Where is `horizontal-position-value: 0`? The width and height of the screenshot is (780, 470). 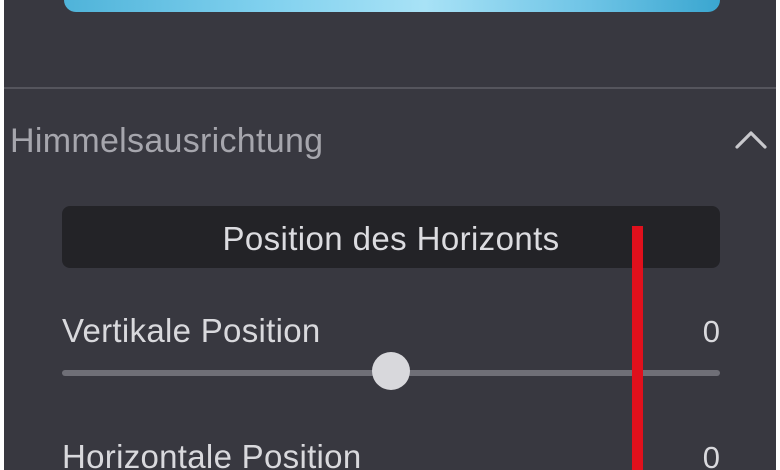
horizontal-position-value: 0 is located at coordinates (711, 455).